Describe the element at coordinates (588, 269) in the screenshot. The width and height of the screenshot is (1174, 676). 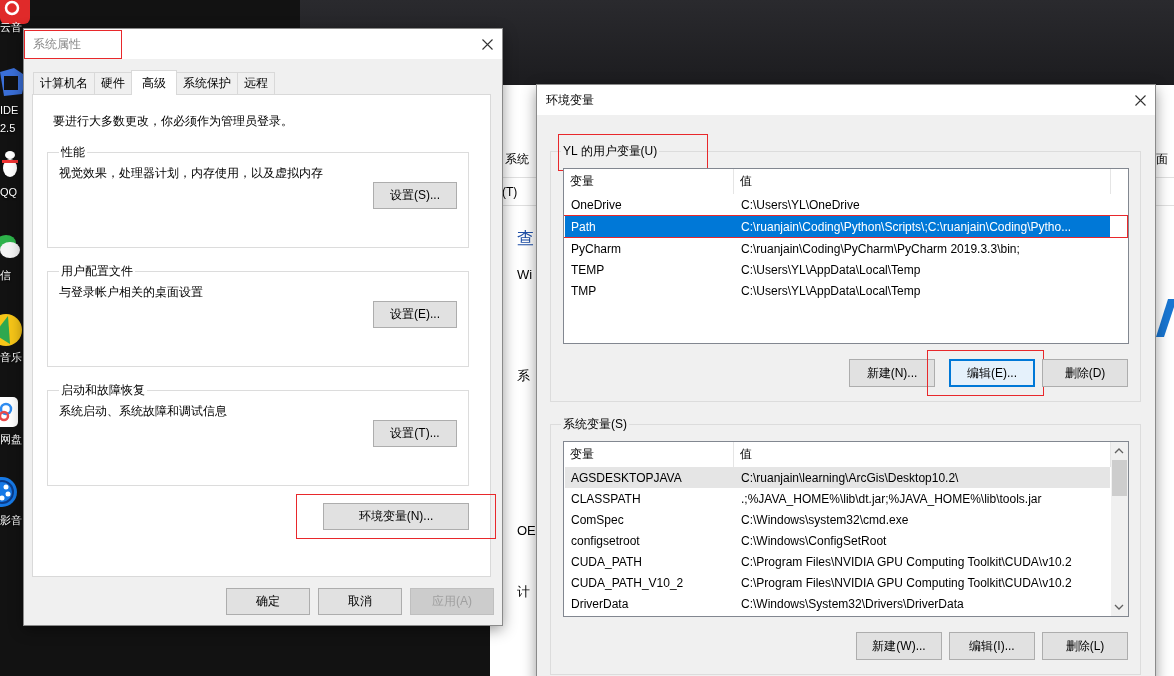
I see `variable-name: TEMP` at that location.